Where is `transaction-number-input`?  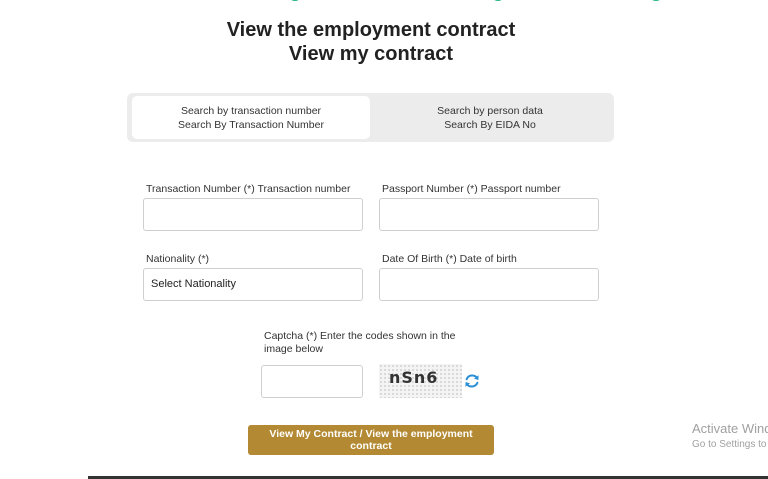 transaction-number-input is located at coordinates (253, 214).